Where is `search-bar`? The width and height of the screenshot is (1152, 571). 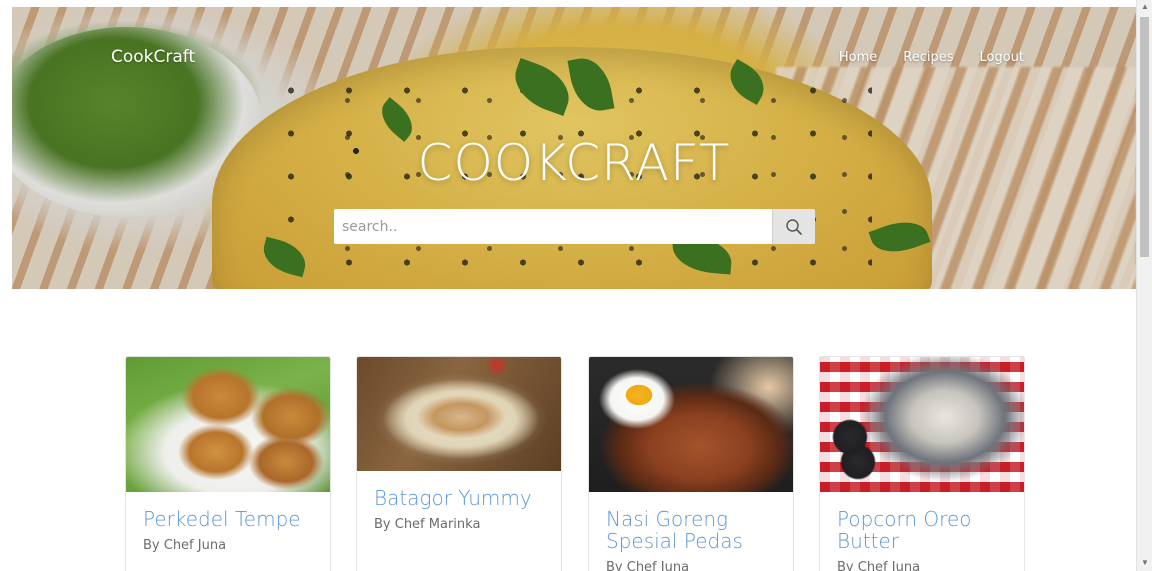 search-bar is located at coordinates (574, 226).